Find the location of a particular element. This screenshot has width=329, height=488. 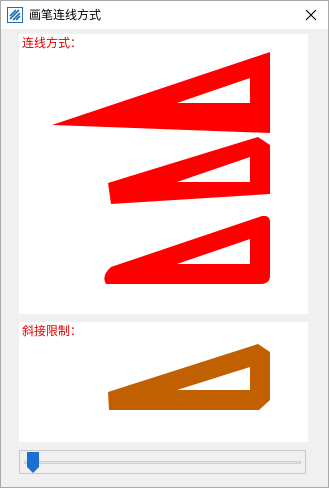

miter-limit-slider is located at coordinates (162, 462).